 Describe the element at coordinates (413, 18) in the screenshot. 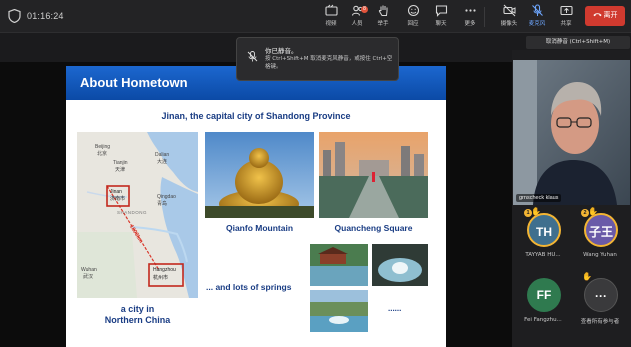

I see `reaction-button: 回应` at that location.